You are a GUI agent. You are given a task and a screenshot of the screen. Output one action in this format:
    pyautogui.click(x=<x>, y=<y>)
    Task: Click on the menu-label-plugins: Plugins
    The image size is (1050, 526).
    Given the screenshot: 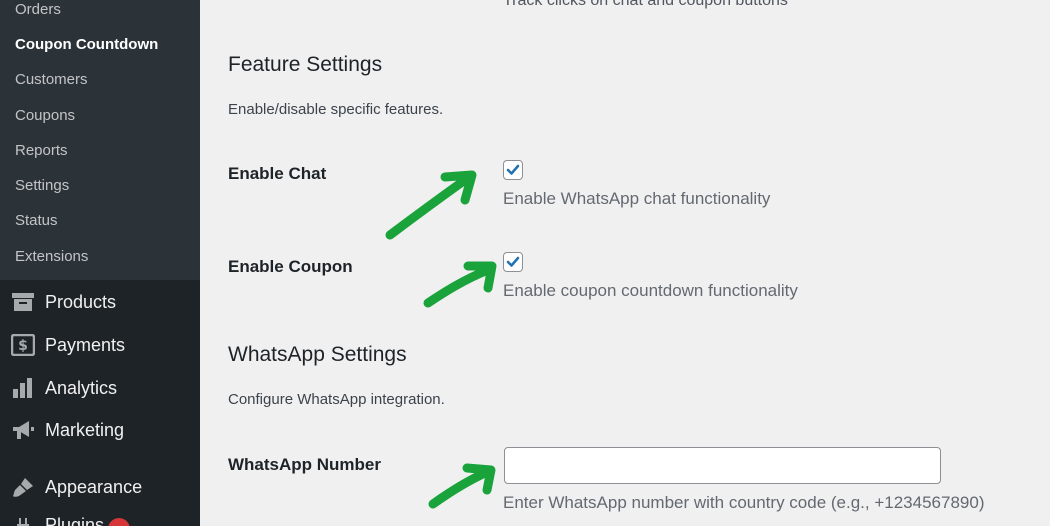 What is the action you would take?
    pyautogui.click(x=75, y=520)
    